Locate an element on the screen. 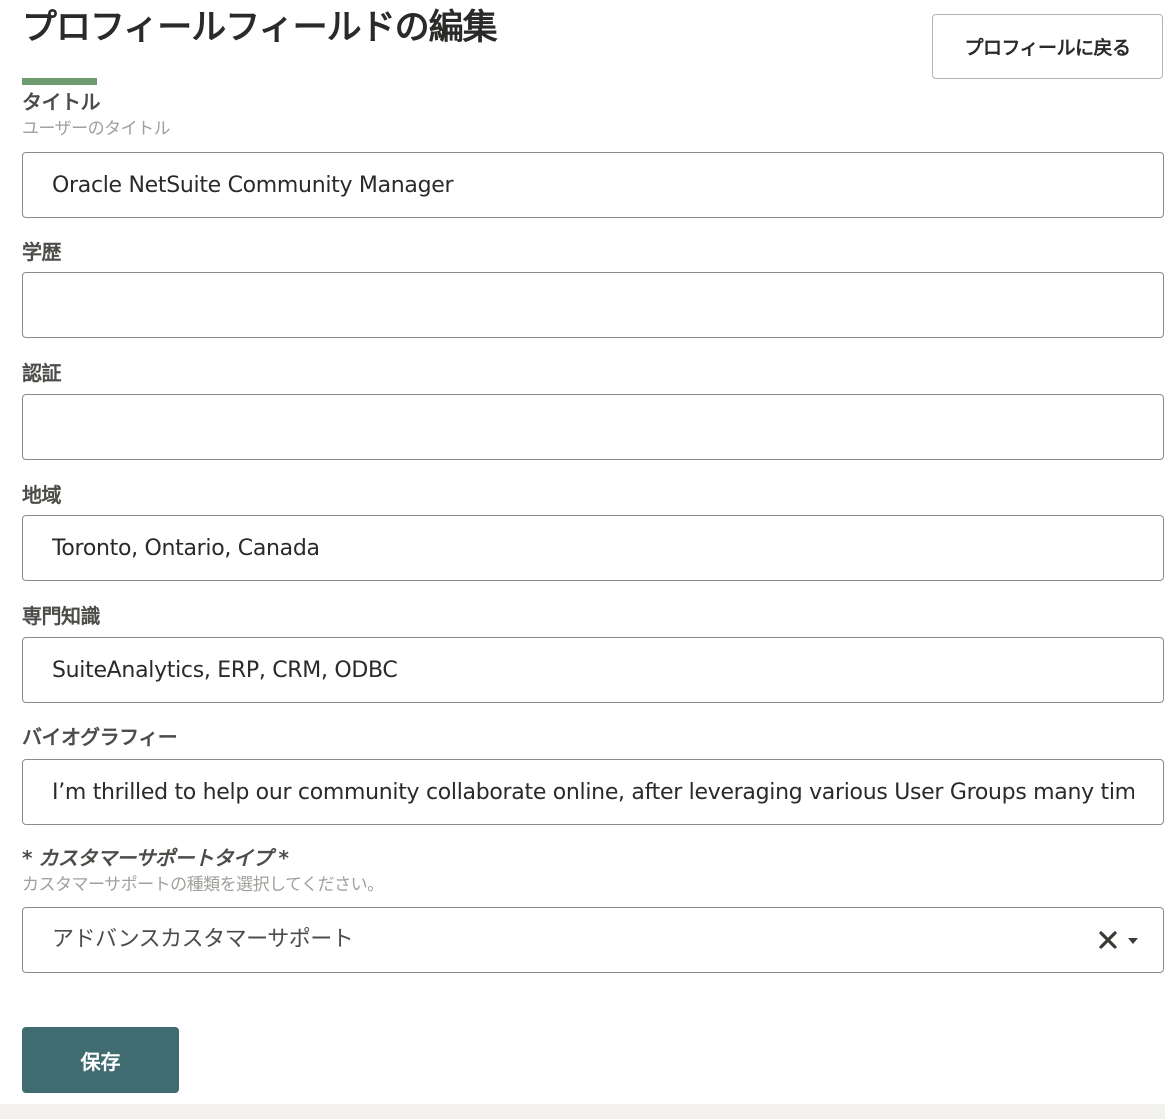  education-input is located at coordinates (593, 305).